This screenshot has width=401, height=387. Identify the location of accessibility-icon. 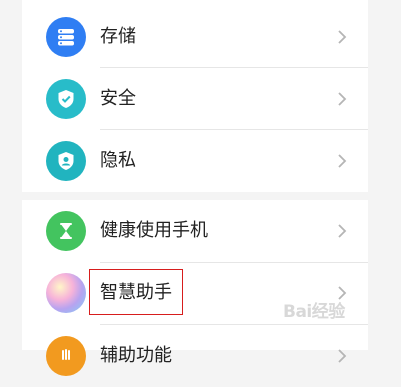
(66, 356).